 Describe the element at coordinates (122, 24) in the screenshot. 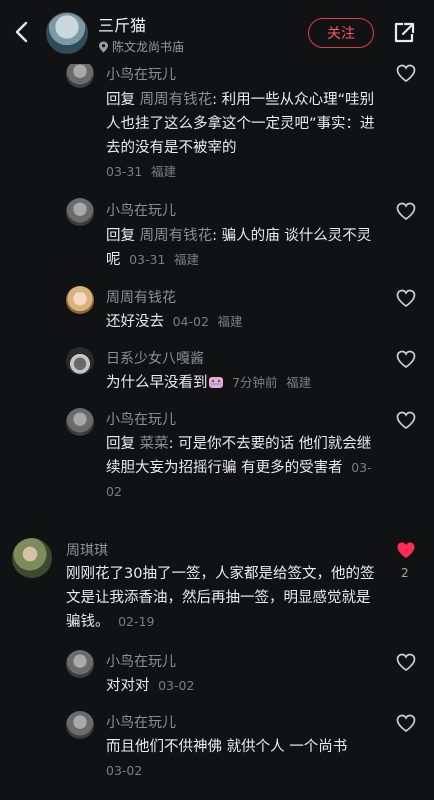

I see `author-name: 三斤猫` at that location.